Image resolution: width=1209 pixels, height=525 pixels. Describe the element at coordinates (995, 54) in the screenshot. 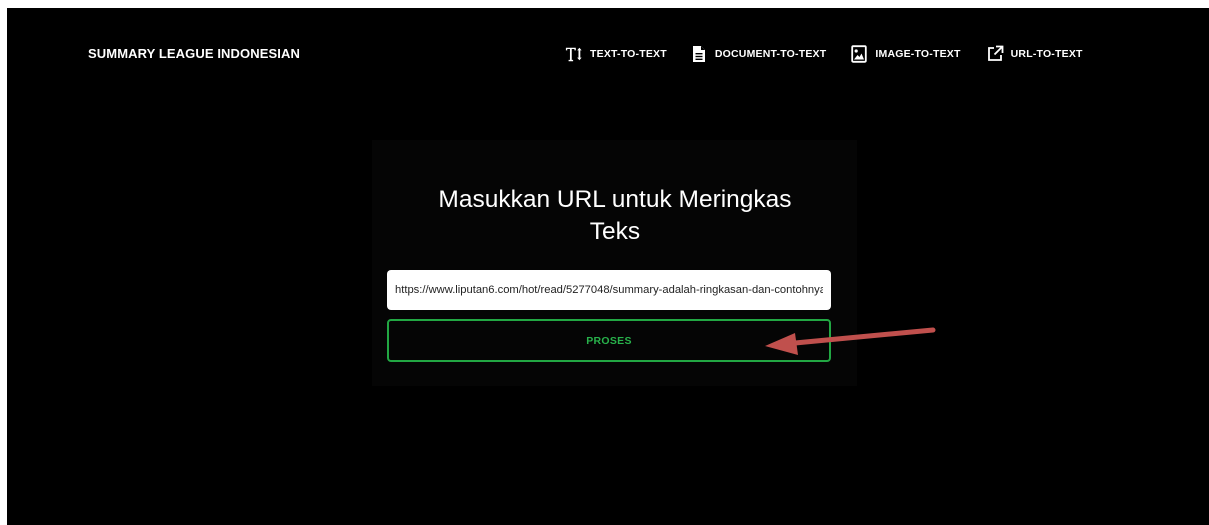

I see `external-link-icon` at that location.